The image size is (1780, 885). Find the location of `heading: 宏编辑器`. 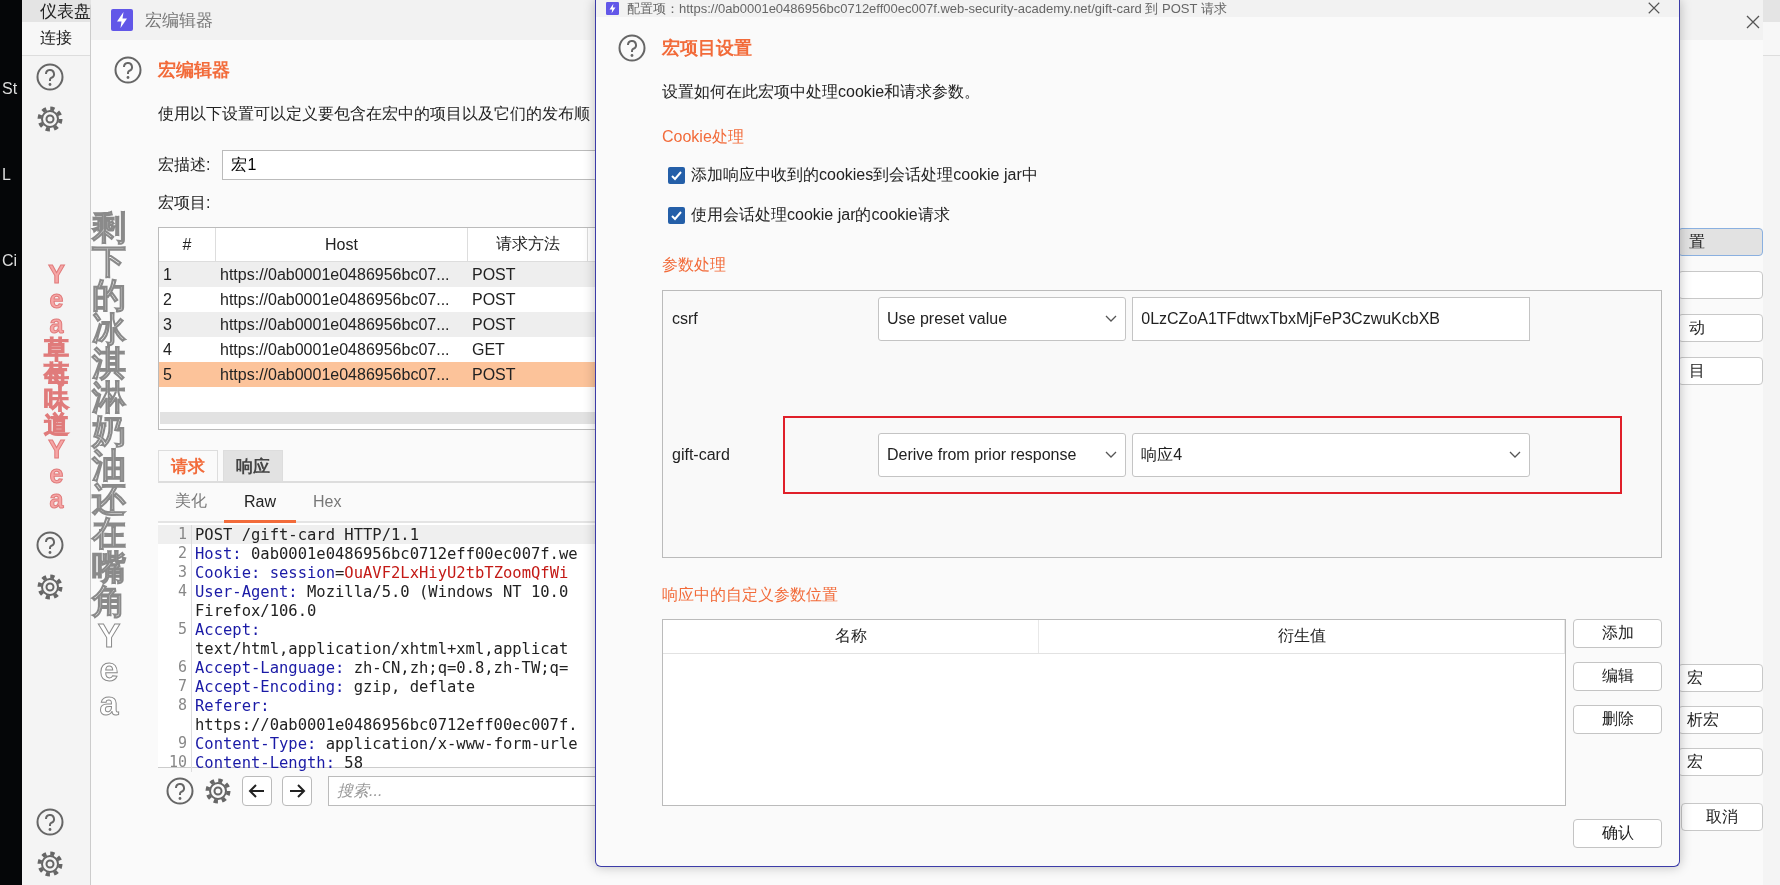

heading: 宏编辑器 is located at coordinates (194, 70).